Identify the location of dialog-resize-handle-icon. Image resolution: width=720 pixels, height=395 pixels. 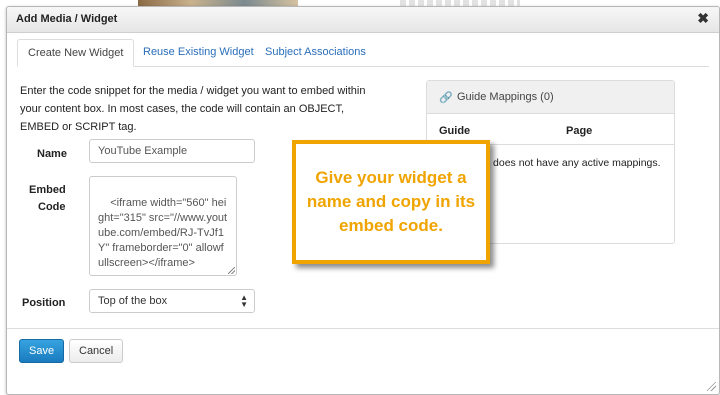
(711, 386).